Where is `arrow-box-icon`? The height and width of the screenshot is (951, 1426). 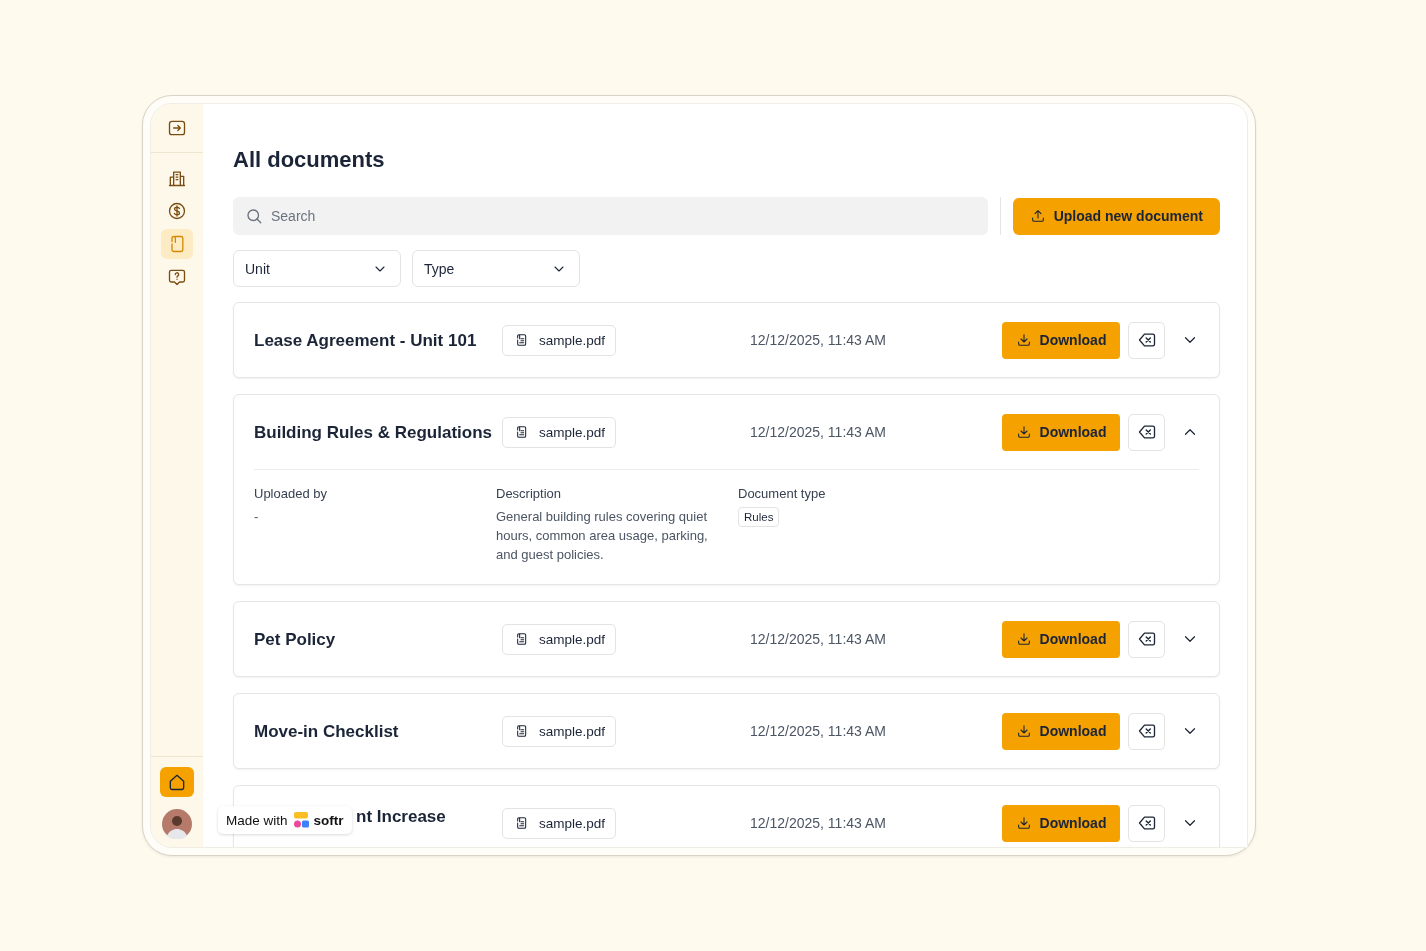 arrow-box-icon is located at coordinates (177, 128).